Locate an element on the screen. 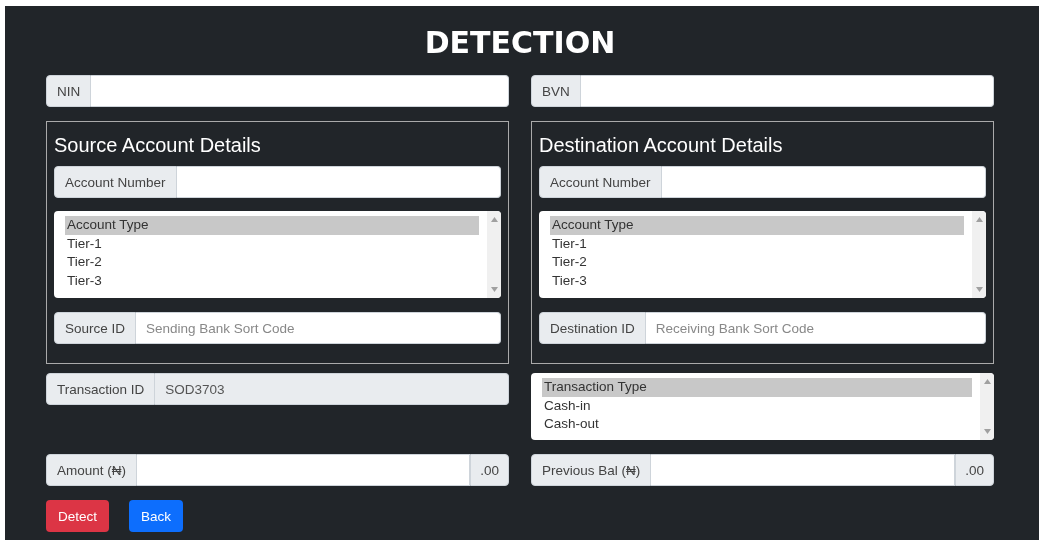 Image resolution: width=1039 pixels, height=540 pixels. list-option: Transaction Type is located at coordinates (757, 387).